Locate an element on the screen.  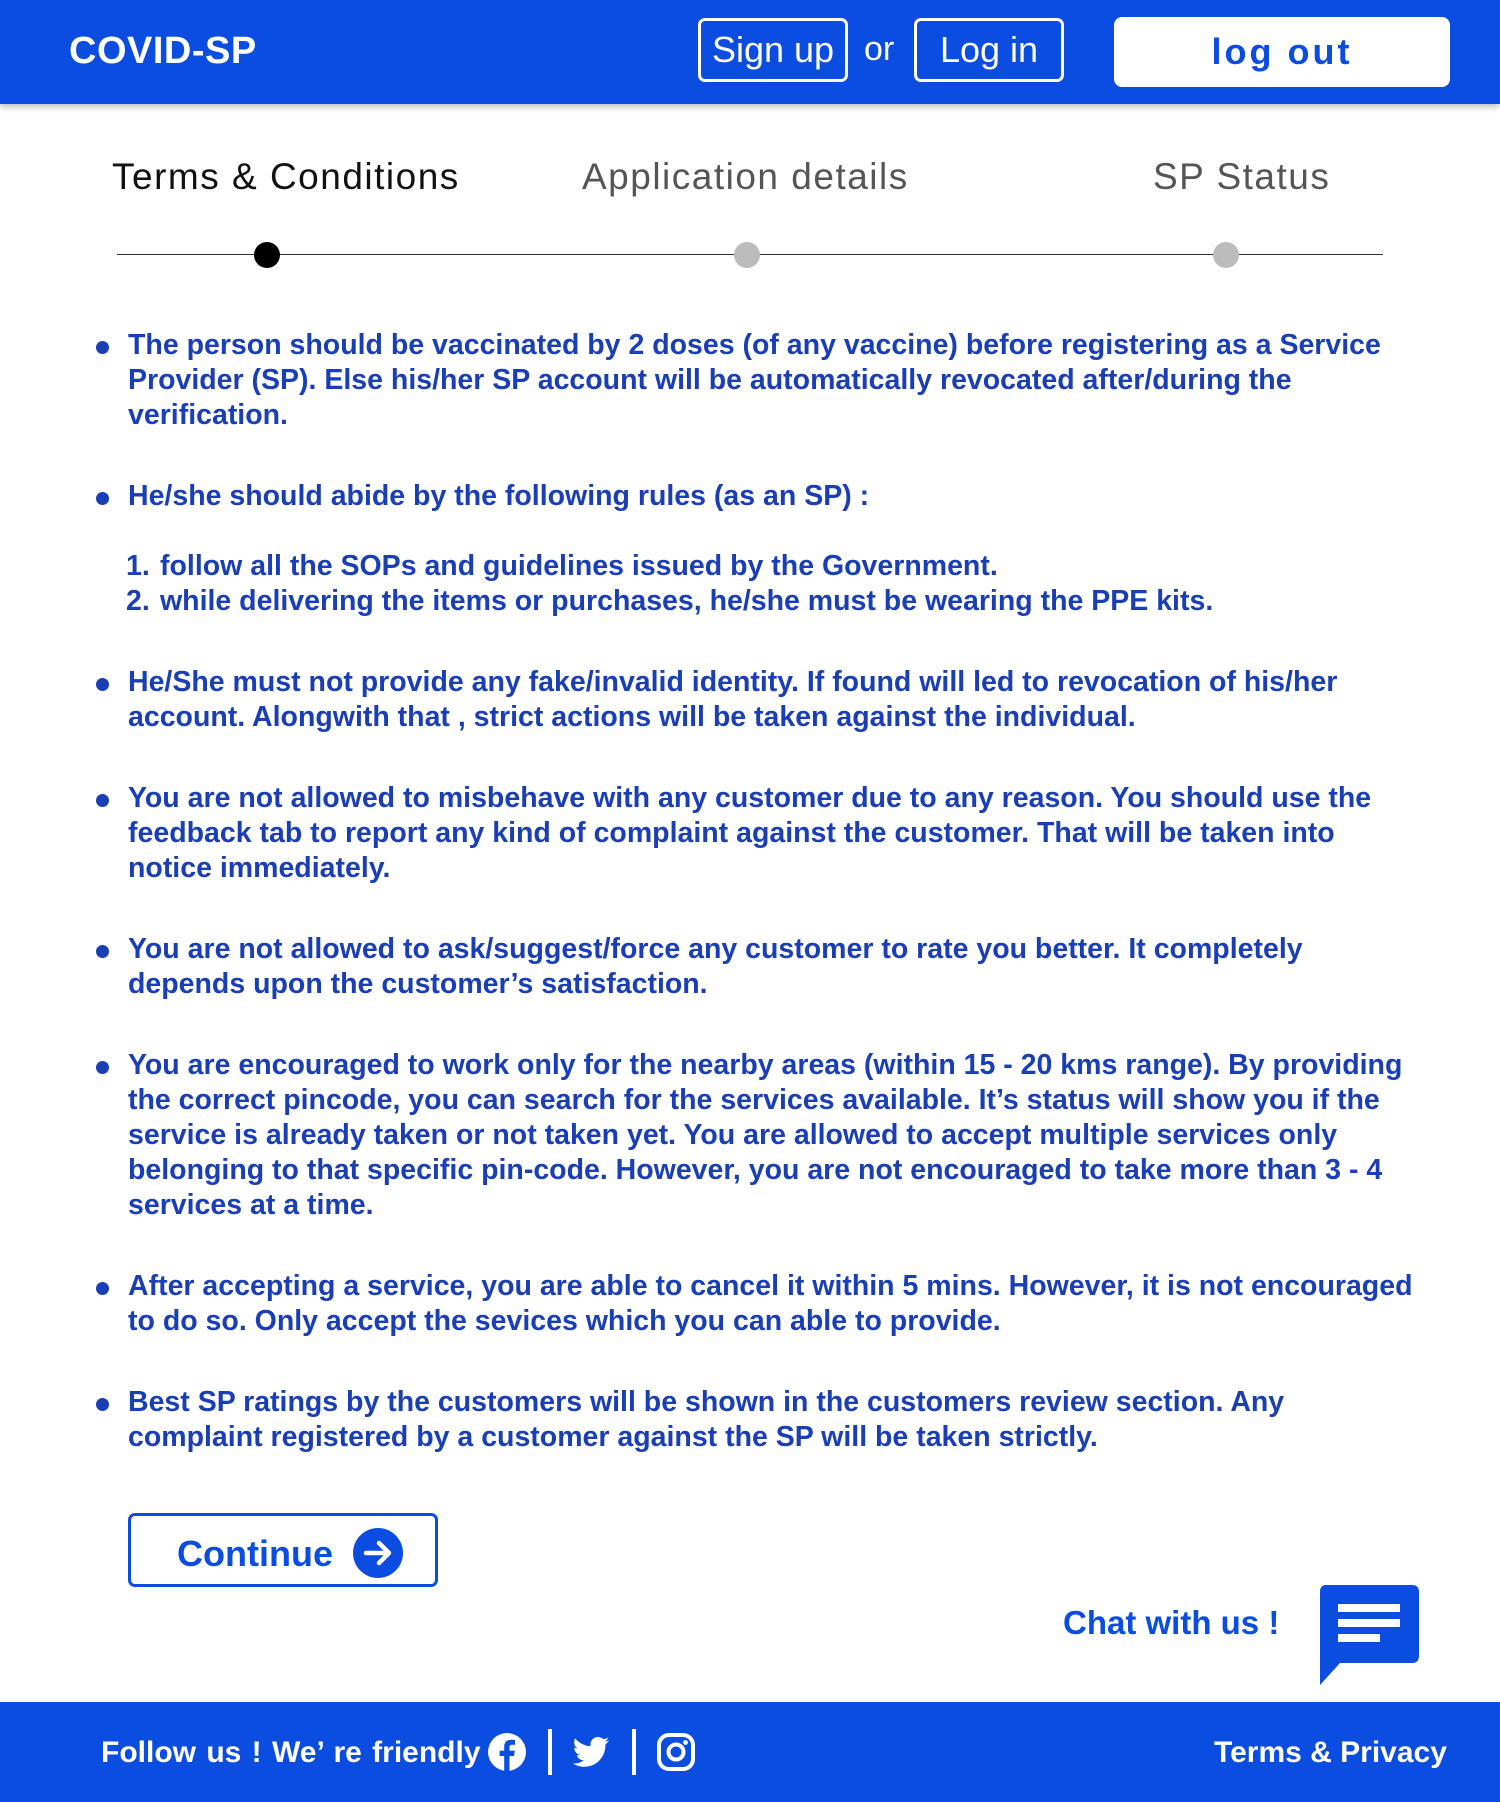
step-application-details: Application details is located at coordinates (745, 177).